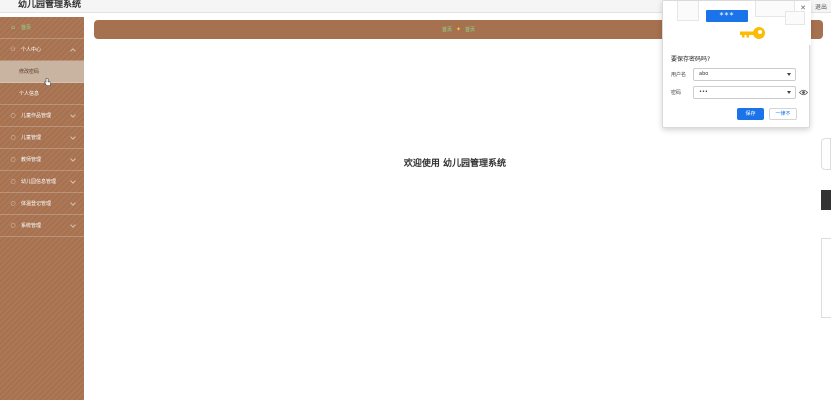 This screenshot has height=400, width=831. What do you see at coordinates (821, 6) in the screenshot?
I see `logout-link: 退出` at bounding box center [821, 6].